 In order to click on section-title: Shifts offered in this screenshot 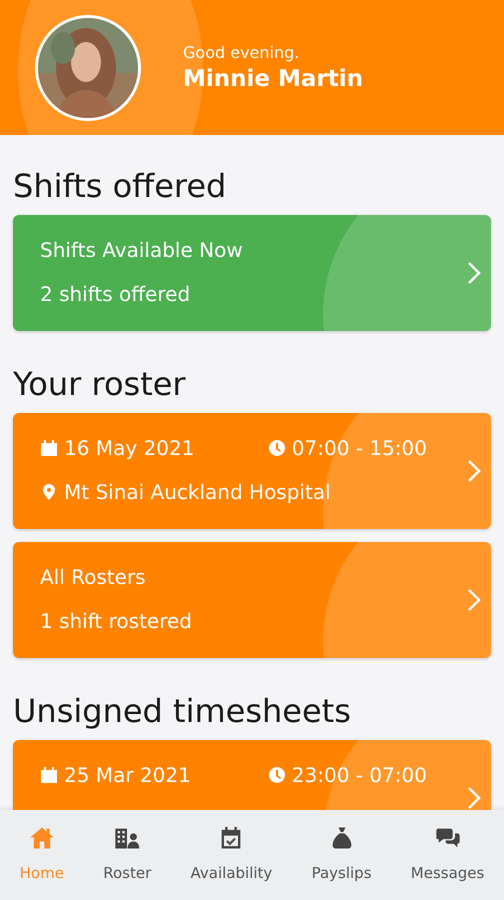, I will do `click(120, 186)`.